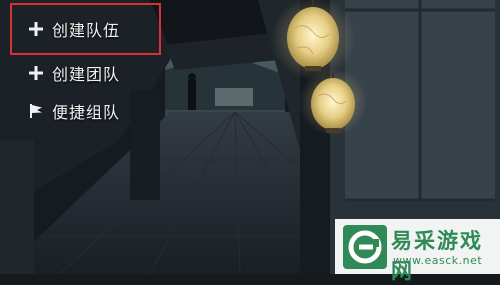  What do you see at coordinates (438, 260) in the screenshot?
I see `watermark-url: www.easck.net` at bounding box center [438, 260].